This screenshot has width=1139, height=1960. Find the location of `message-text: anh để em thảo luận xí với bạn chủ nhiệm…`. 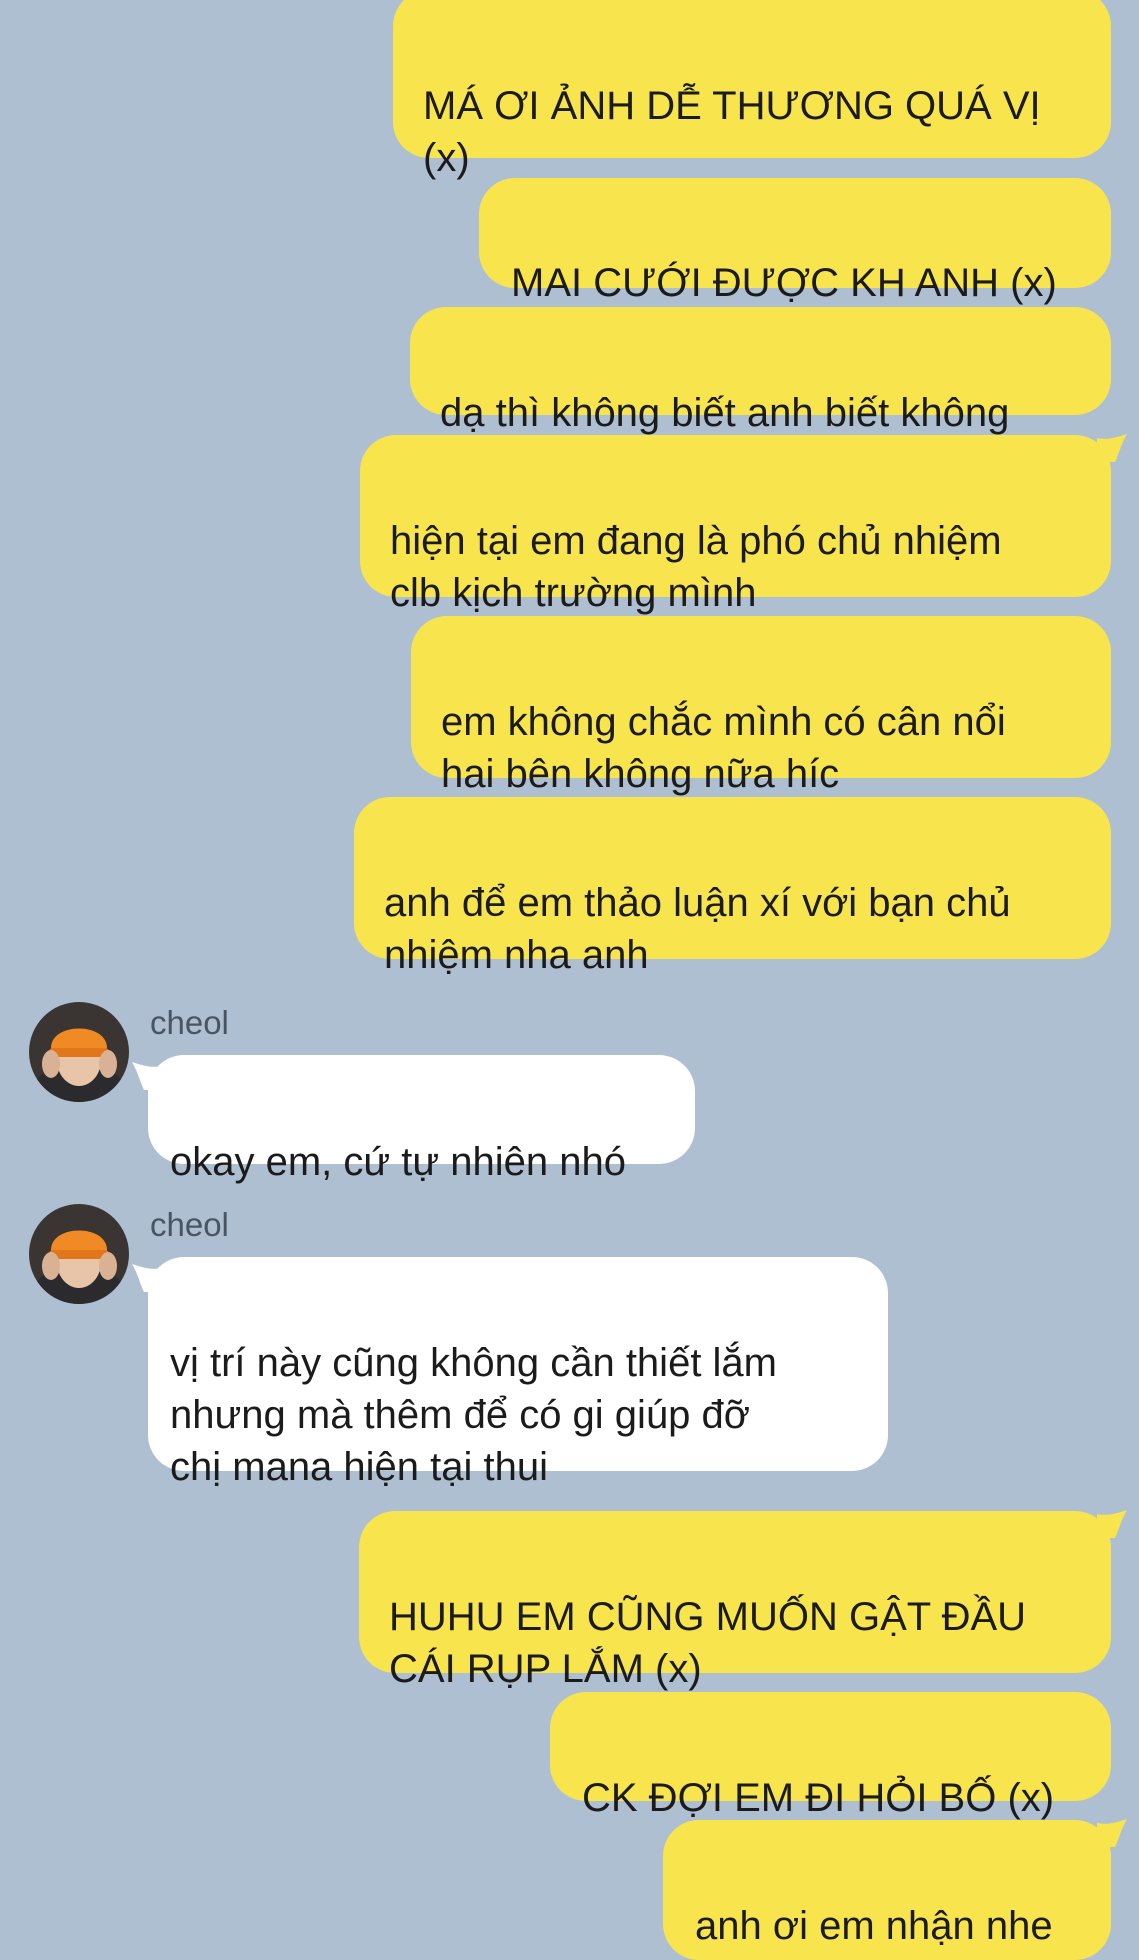

message-text: anh để em thảo luận xí với bạn chủ nhiệm… is located at coordinates (697, 929).